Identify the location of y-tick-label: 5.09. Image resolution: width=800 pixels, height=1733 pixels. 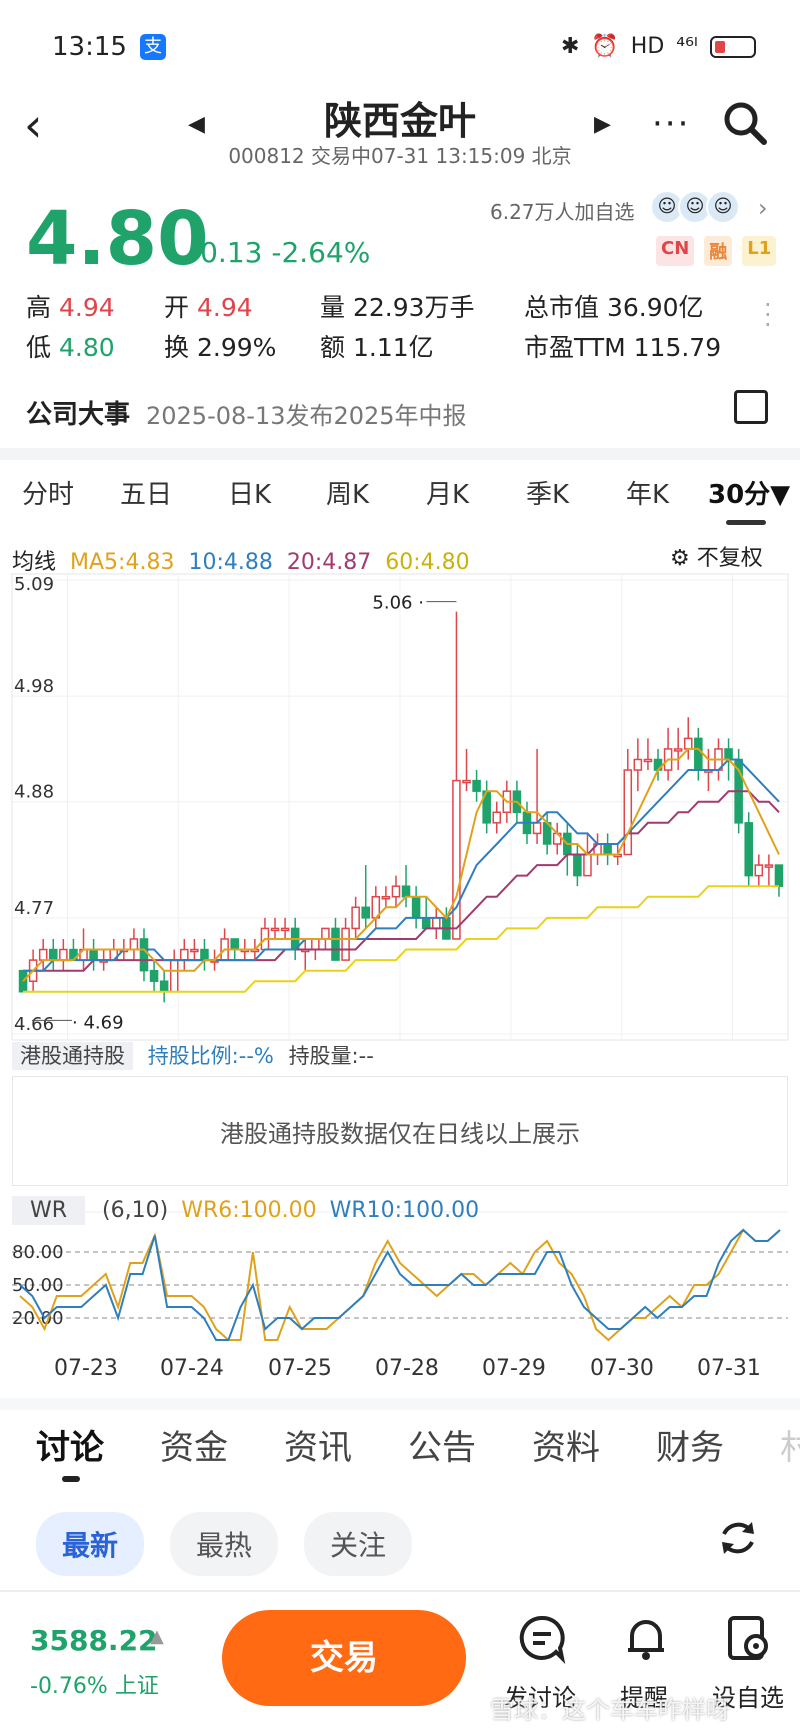
(34, 584).